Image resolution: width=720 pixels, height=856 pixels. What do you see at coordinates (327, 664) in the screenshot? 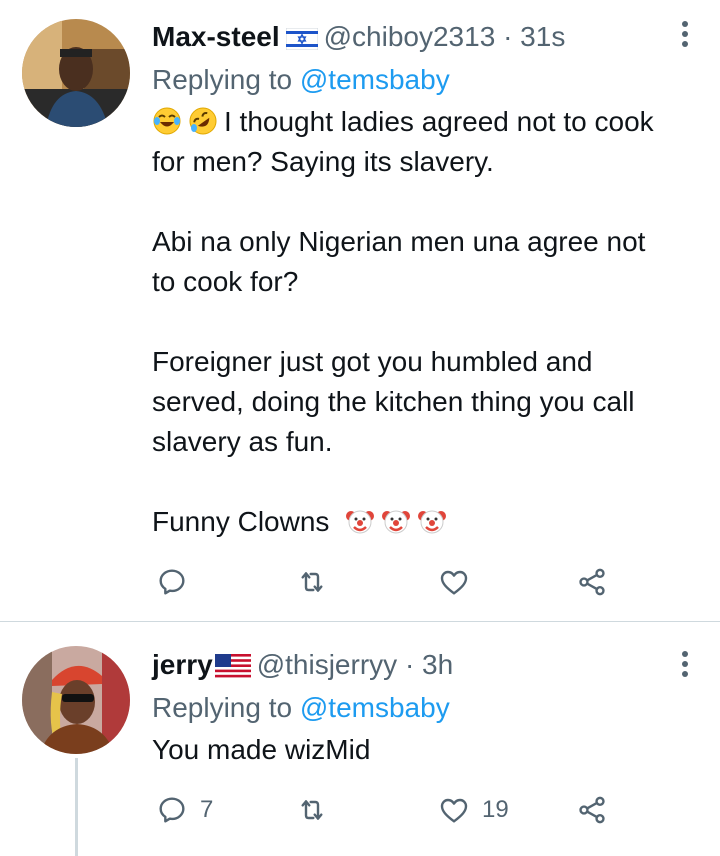
I see `handle: @thisjerryy` at bounding box center [327, 664].